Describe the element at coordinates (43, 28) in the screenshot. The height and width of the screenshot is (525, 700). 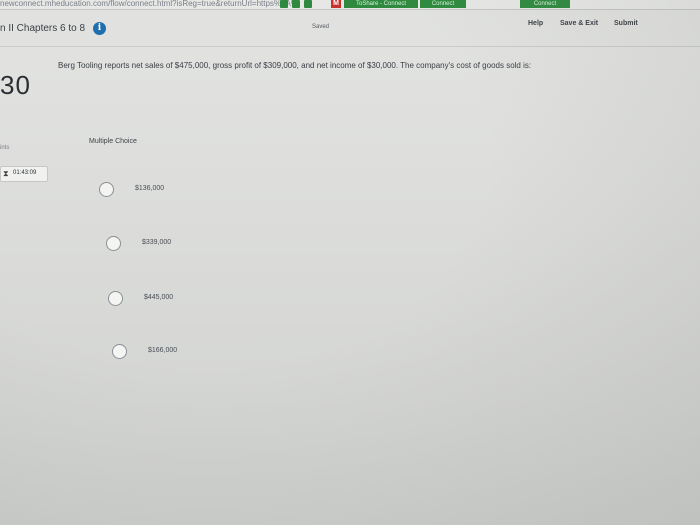
I see `assignment-title: n II Chapters 6 to 8` at that location.